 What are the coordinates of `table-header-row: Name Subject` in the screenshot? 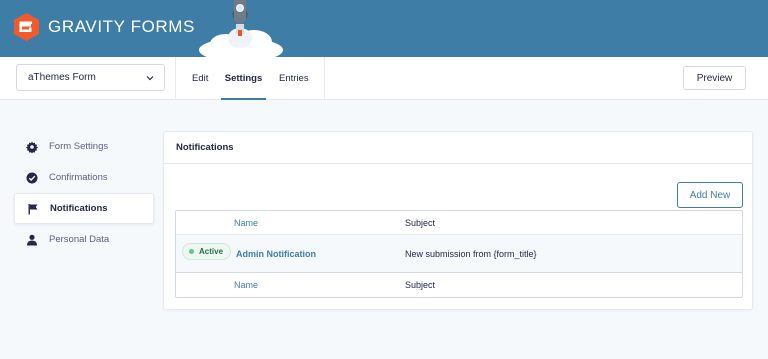 It's located at (459, 223).